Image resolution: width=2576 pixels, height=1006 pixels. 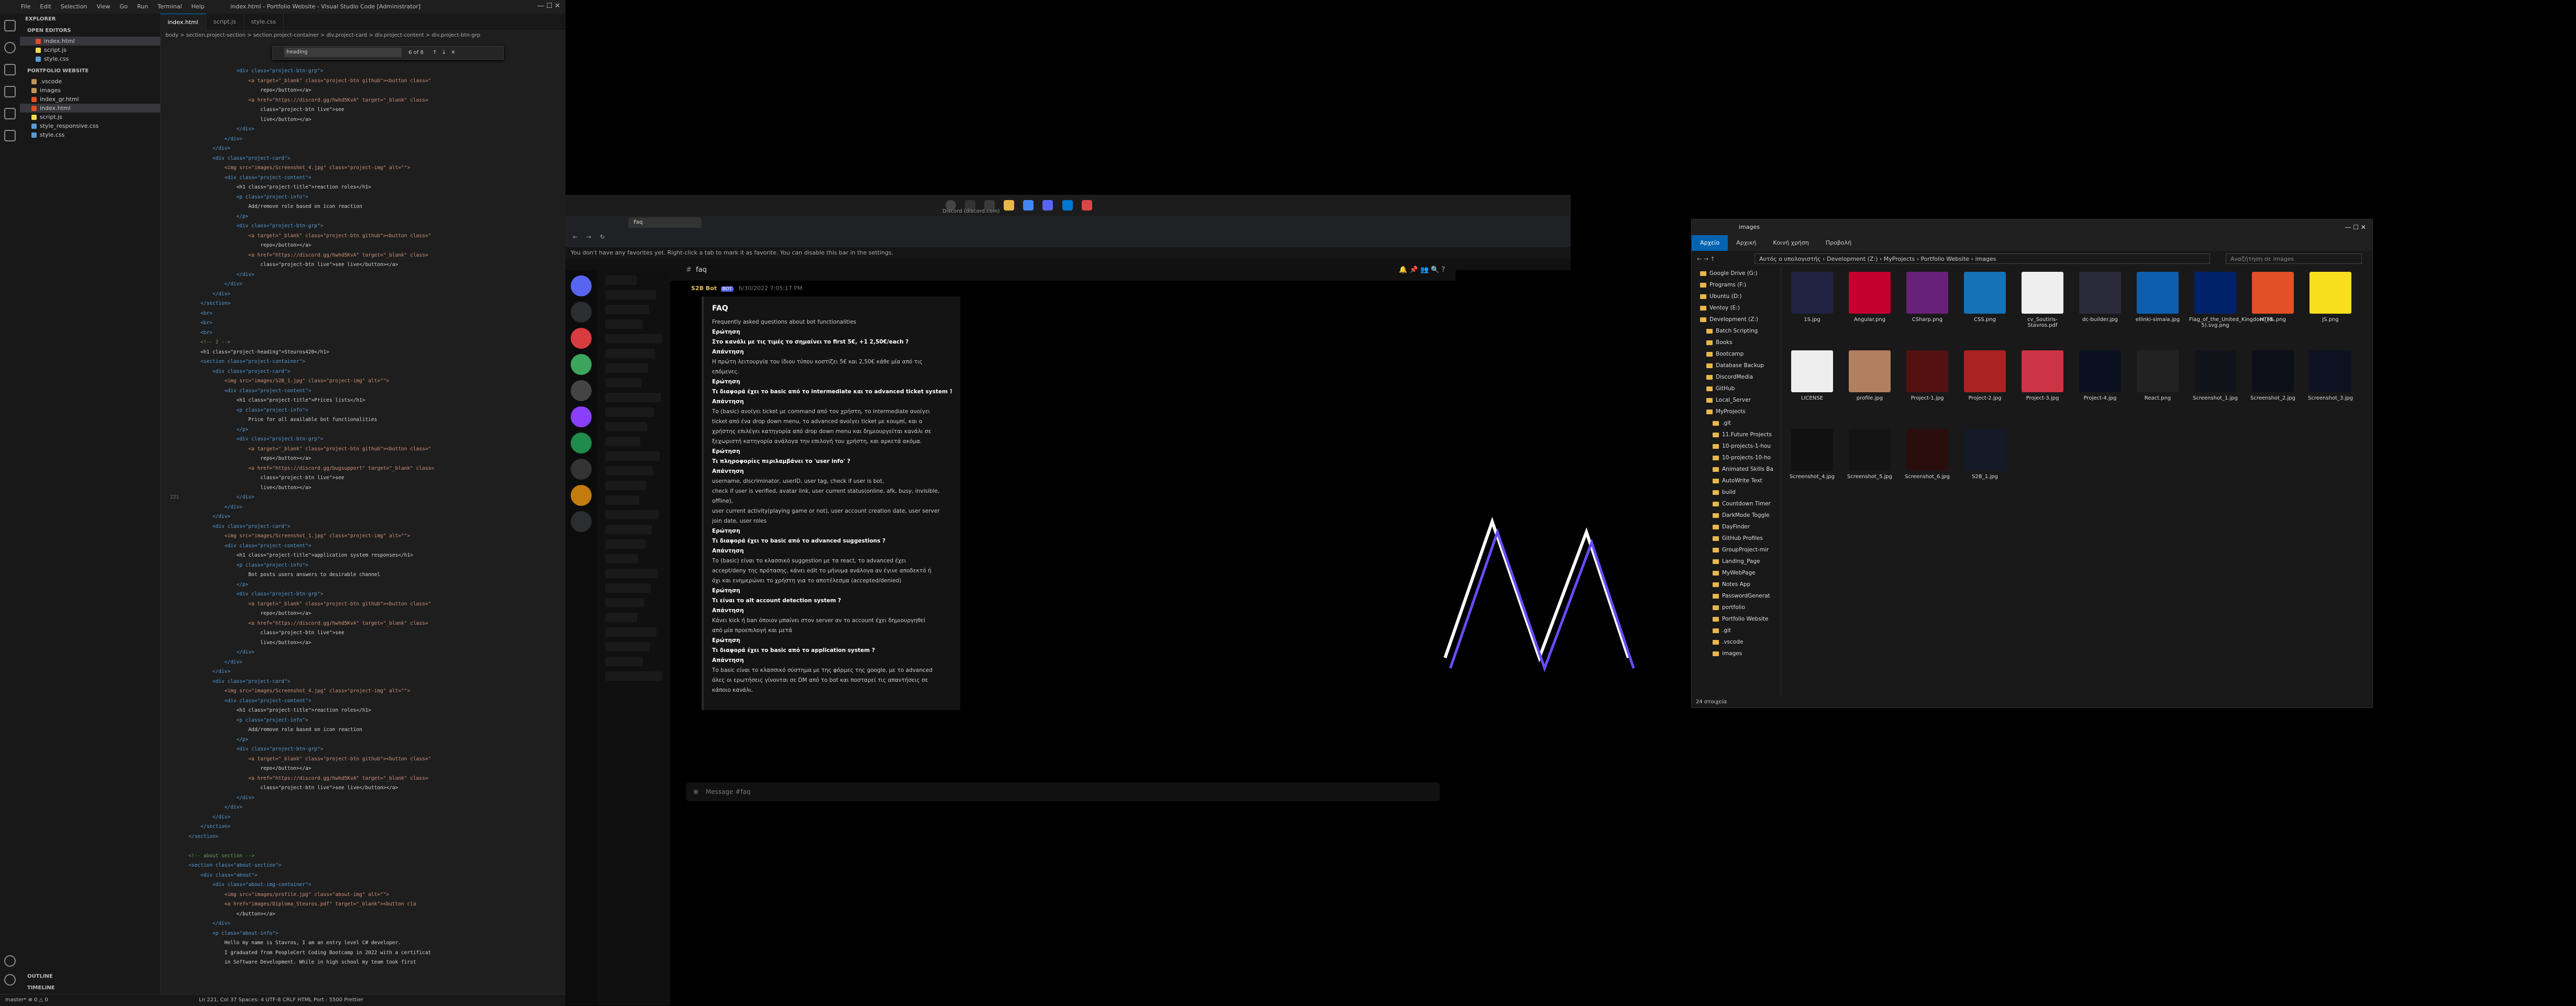 What do you see at coordinates (1736, 504) in the screenshot?
I see `nav-item: Countdown Timer` at bounding box center [1736, 504].